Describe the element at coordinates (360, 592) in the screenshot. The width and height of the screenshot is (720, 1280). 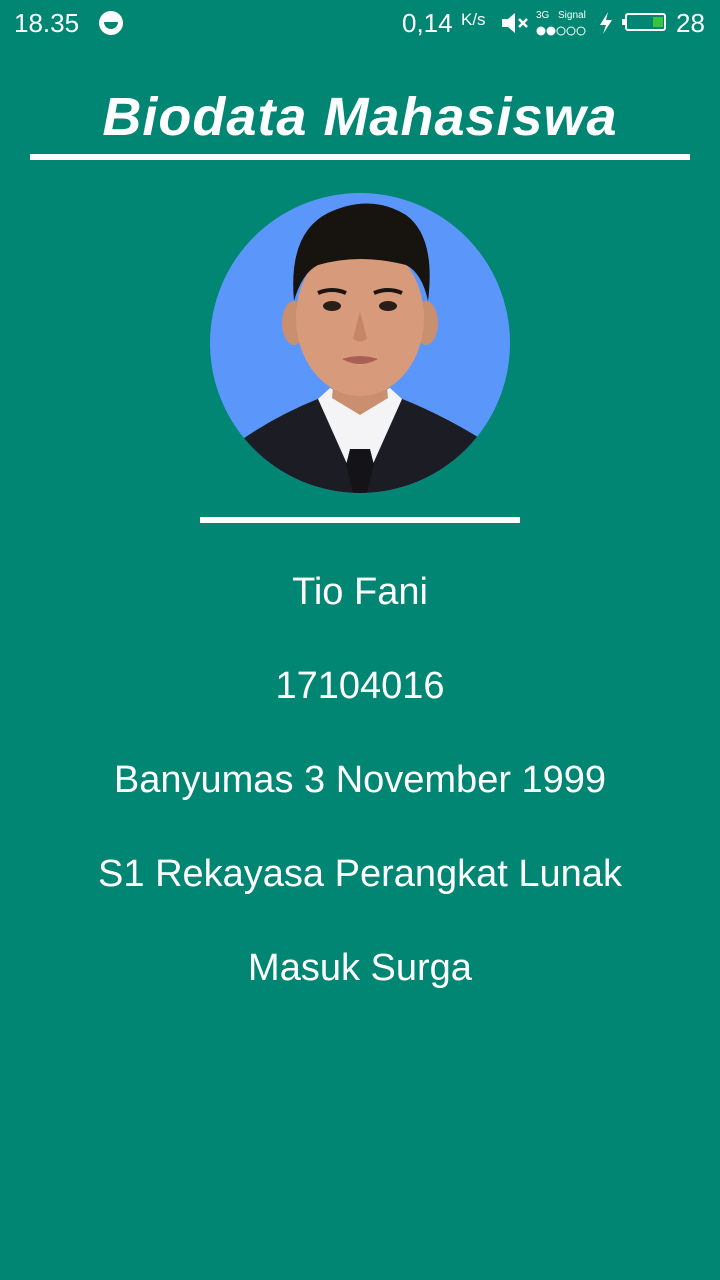
I see `student-name: Tio Fani` at that location.